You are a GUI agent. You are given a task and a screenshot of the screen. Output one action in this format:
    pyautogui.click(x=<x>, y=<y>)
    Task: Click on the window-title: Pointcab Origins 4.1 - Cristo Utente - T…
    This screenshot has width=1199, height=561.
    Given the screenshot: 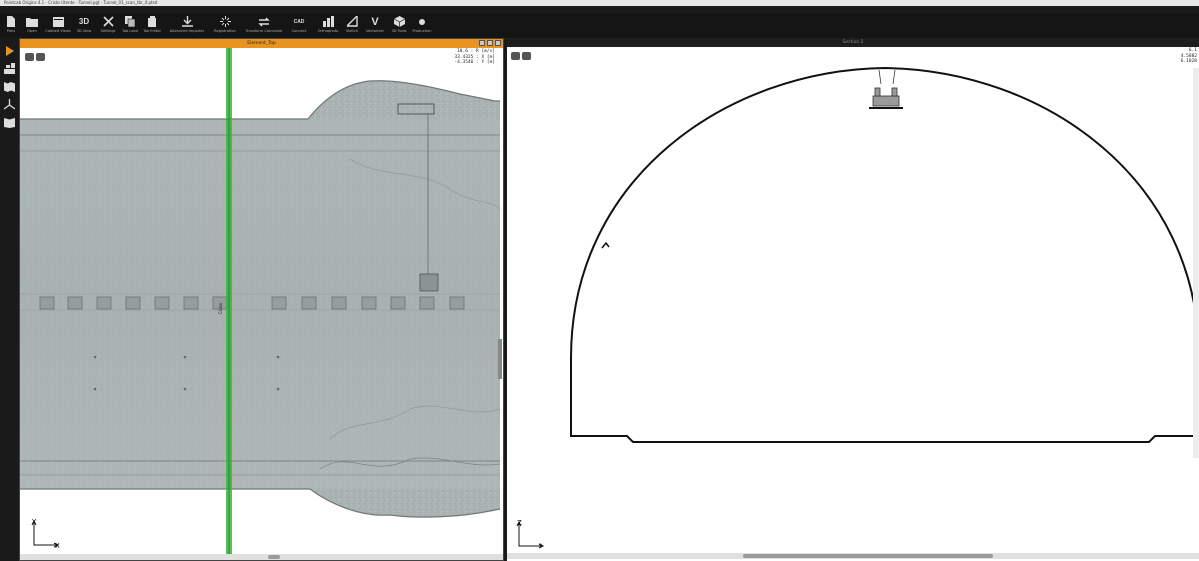 What is the action you would take?
    pyautogui.click(x=81, y=2)
    